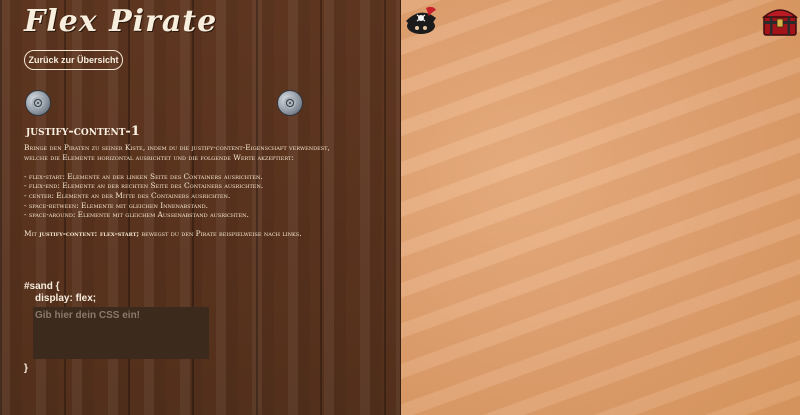 The image size is (800, 415). I want to click on example-prefix: Mit, so click(30, 234).